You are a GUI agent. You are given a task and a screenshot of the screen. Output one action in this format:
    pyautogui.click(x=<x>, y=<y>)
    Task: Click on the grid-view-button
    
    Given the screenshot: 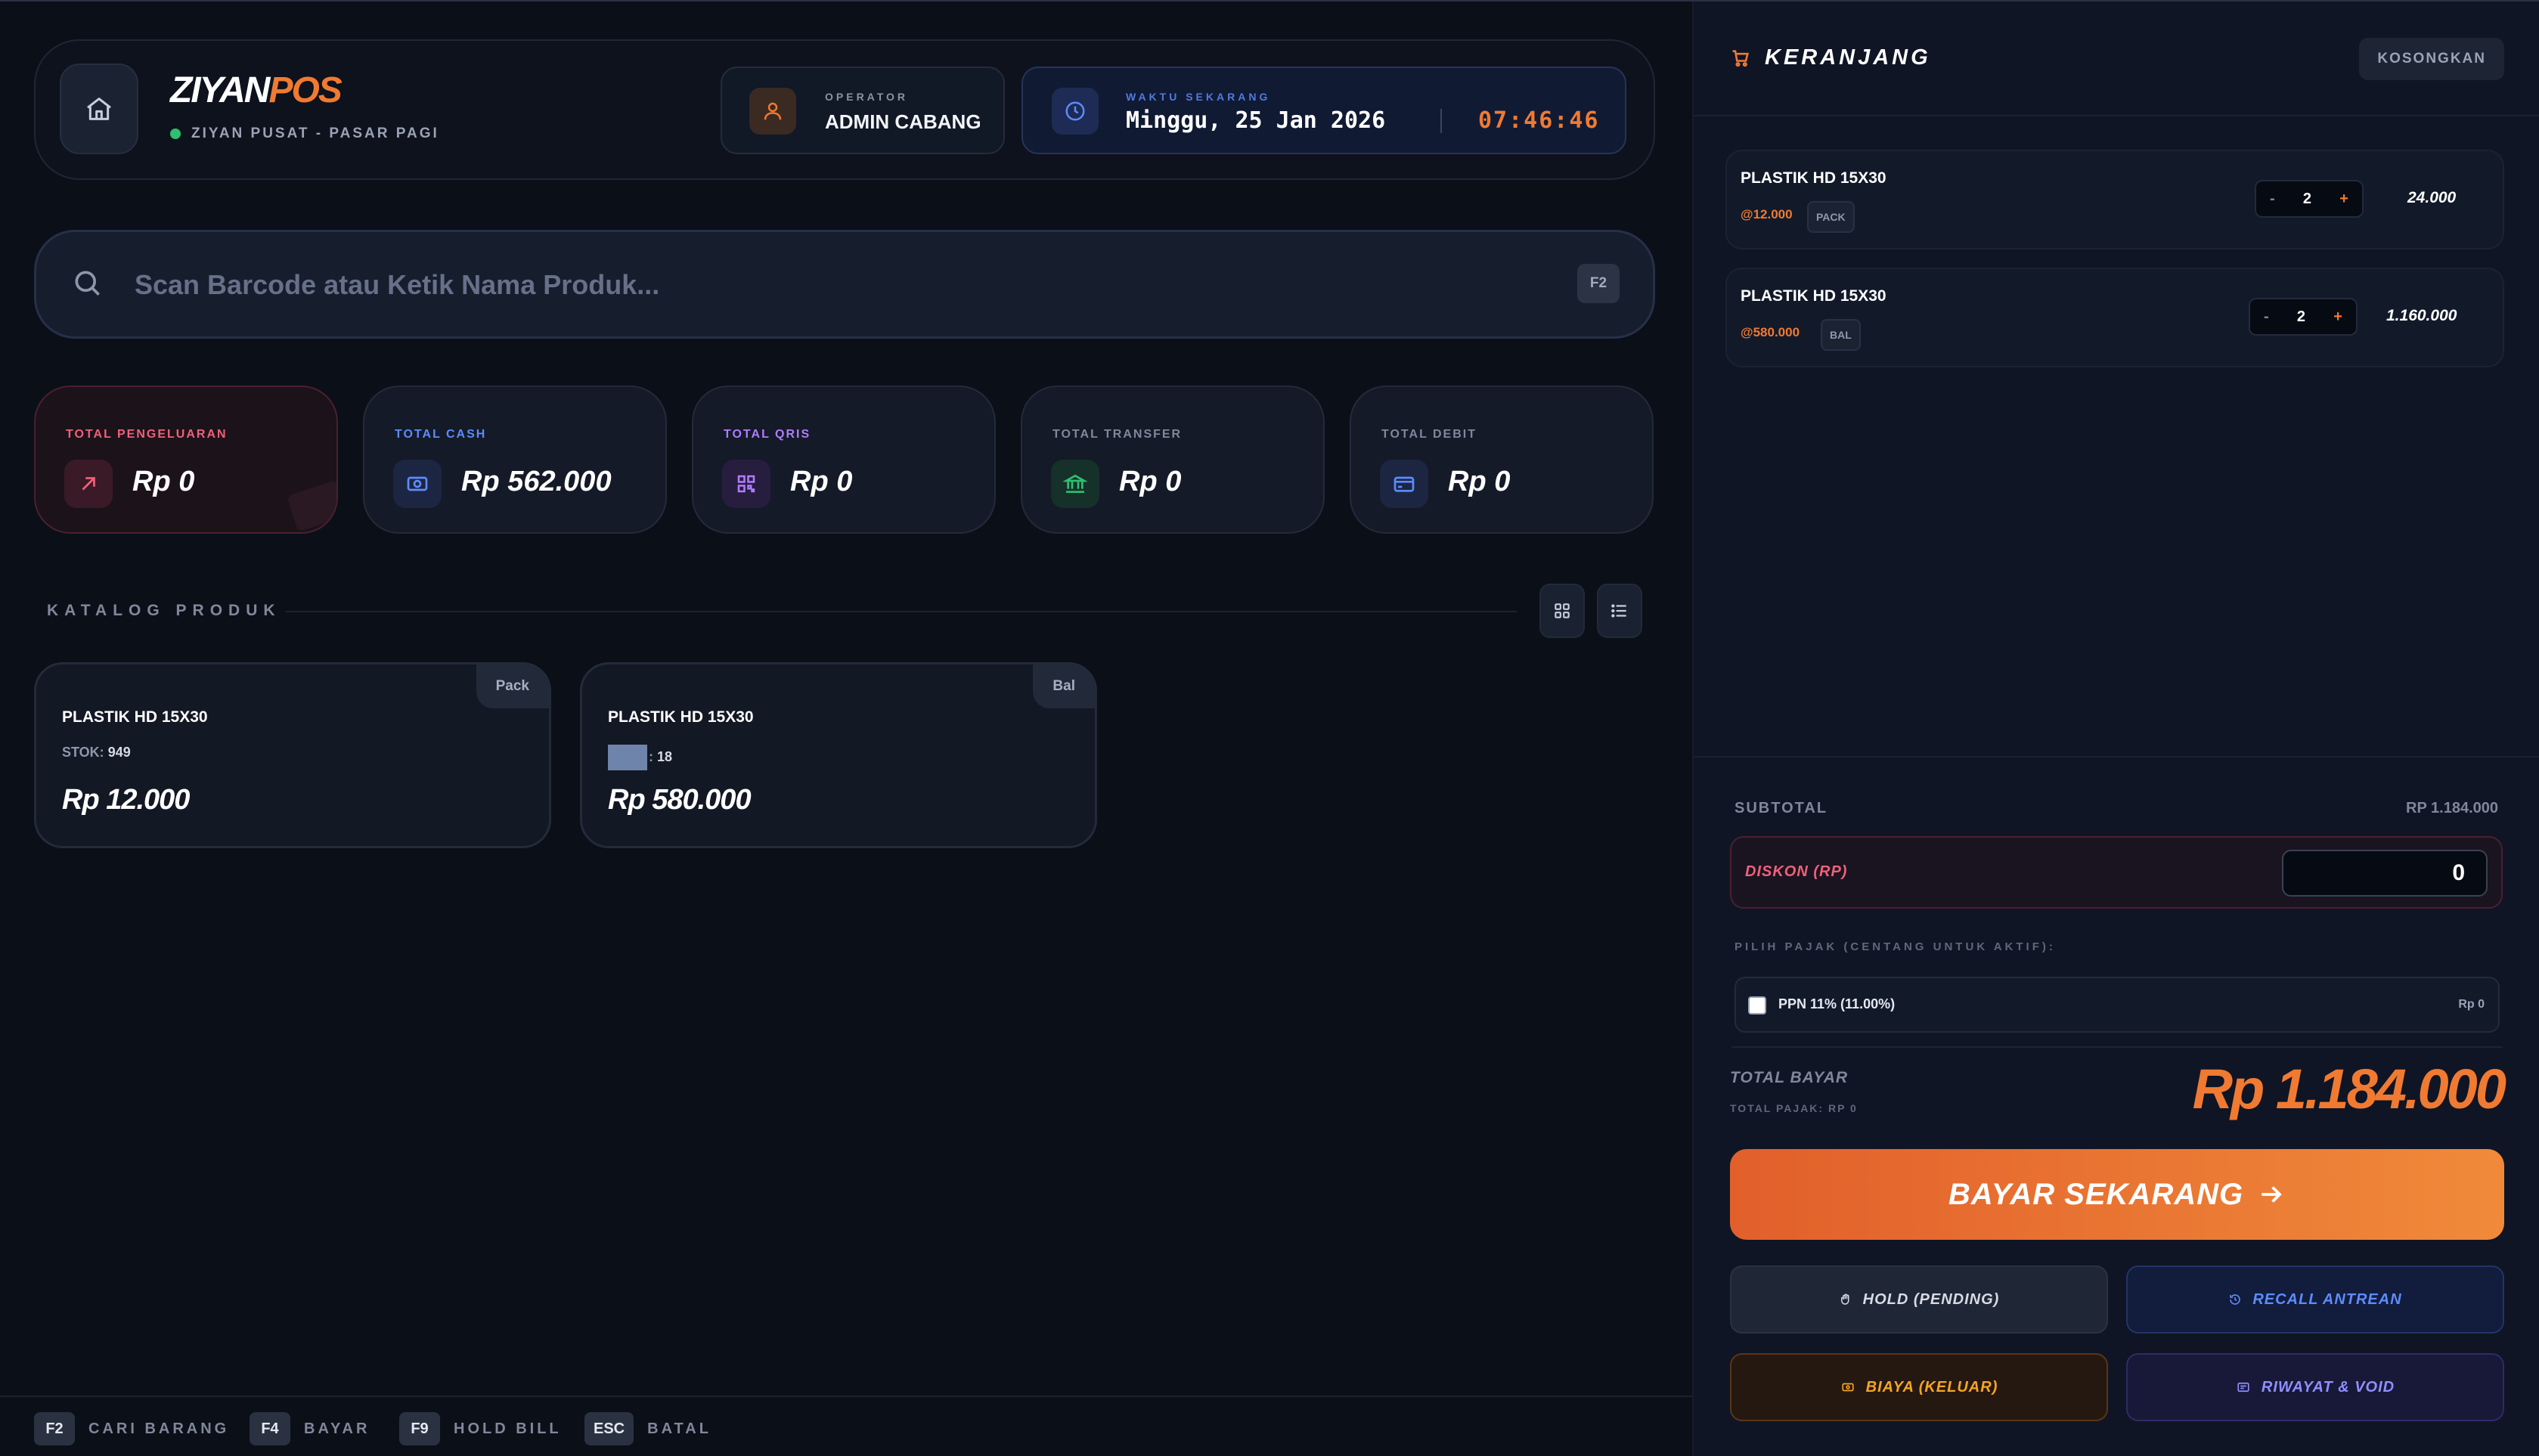 What is the action you would take?
    pyautogui.click(x=1562, y=611)
    